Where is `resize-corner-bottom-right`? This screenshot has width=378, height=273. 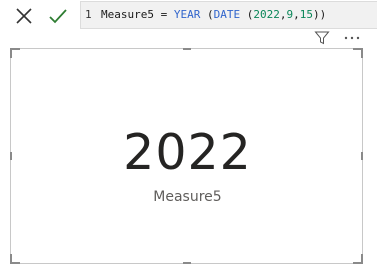
resize-corner-bottom-right is located at coordinates (358, 259).